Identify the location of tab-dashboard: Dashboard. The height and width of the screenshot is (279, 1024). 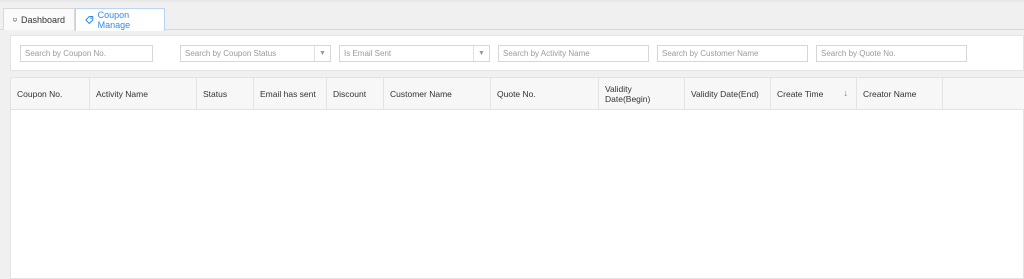
(39, 19).